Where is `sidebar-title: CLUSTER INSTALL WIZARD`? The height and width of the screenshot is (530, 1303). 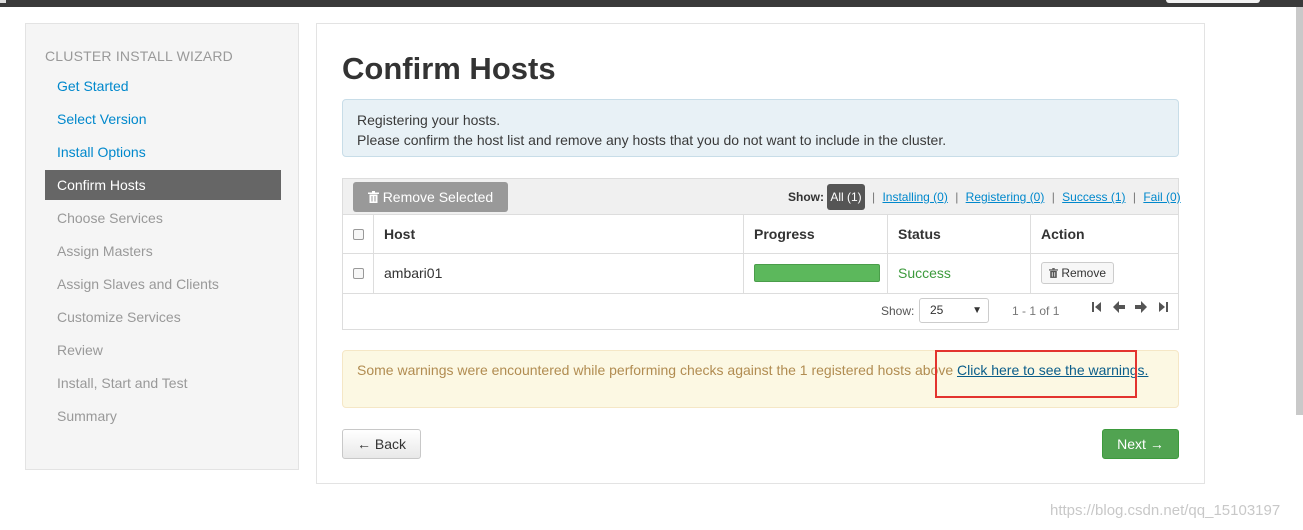 sidebar-title: CLUSTER INSTALL WIZARD is located at coordinates (139, 56).